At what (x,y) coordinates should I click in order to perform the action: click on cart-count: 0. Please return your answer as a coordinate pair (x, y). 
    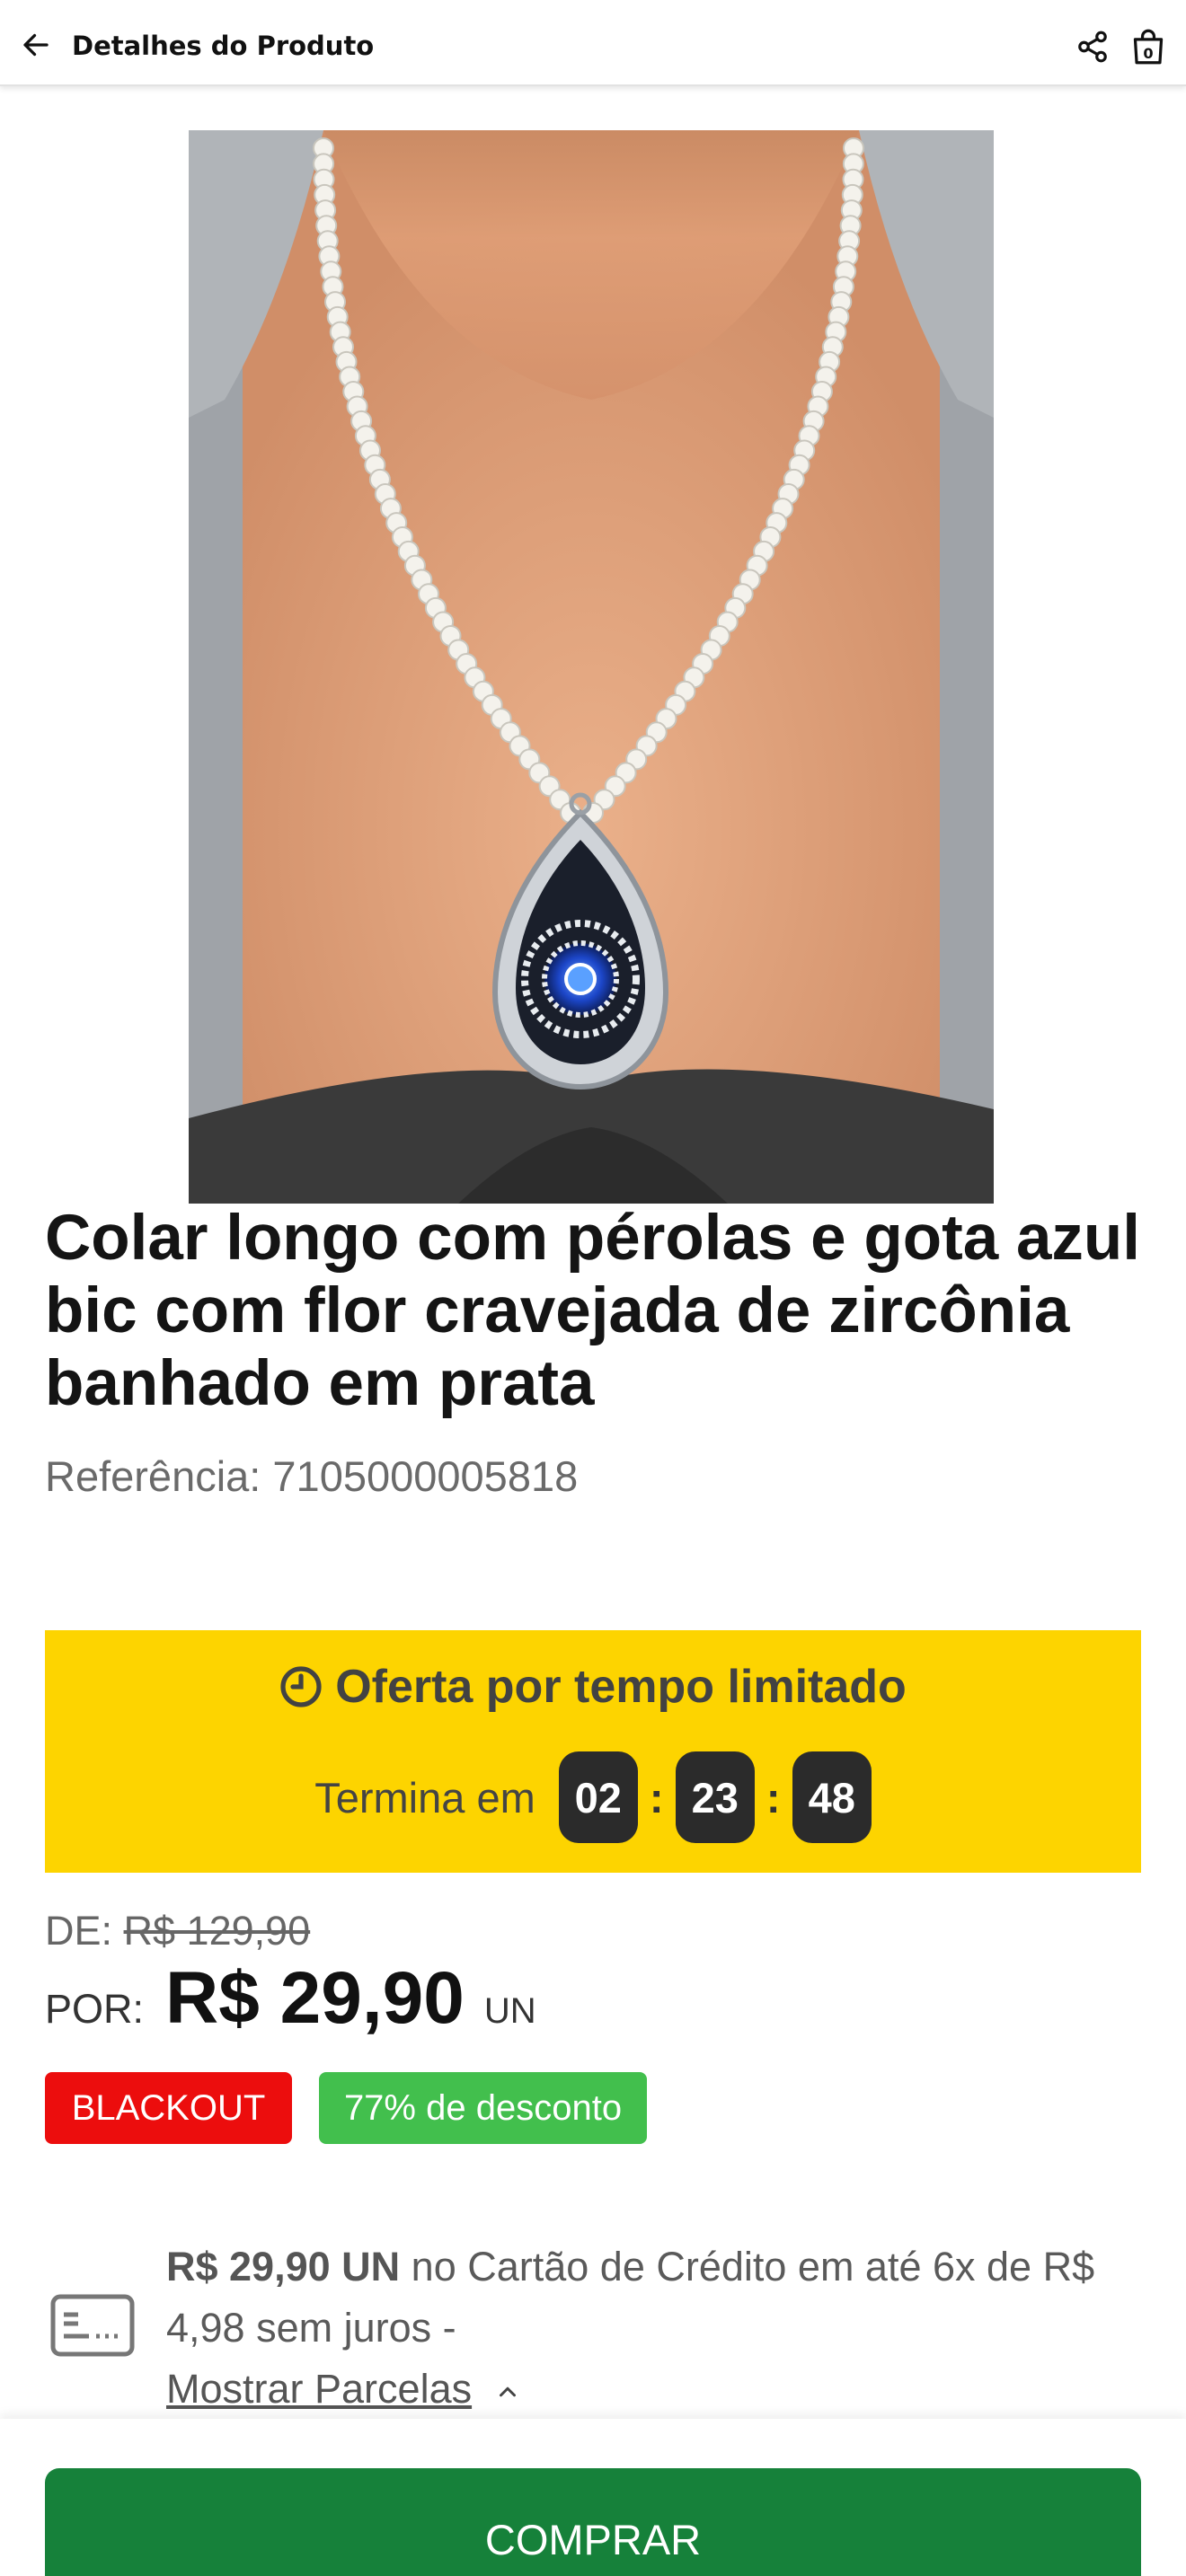
    Looking at the image, I should click on (1148, 53).